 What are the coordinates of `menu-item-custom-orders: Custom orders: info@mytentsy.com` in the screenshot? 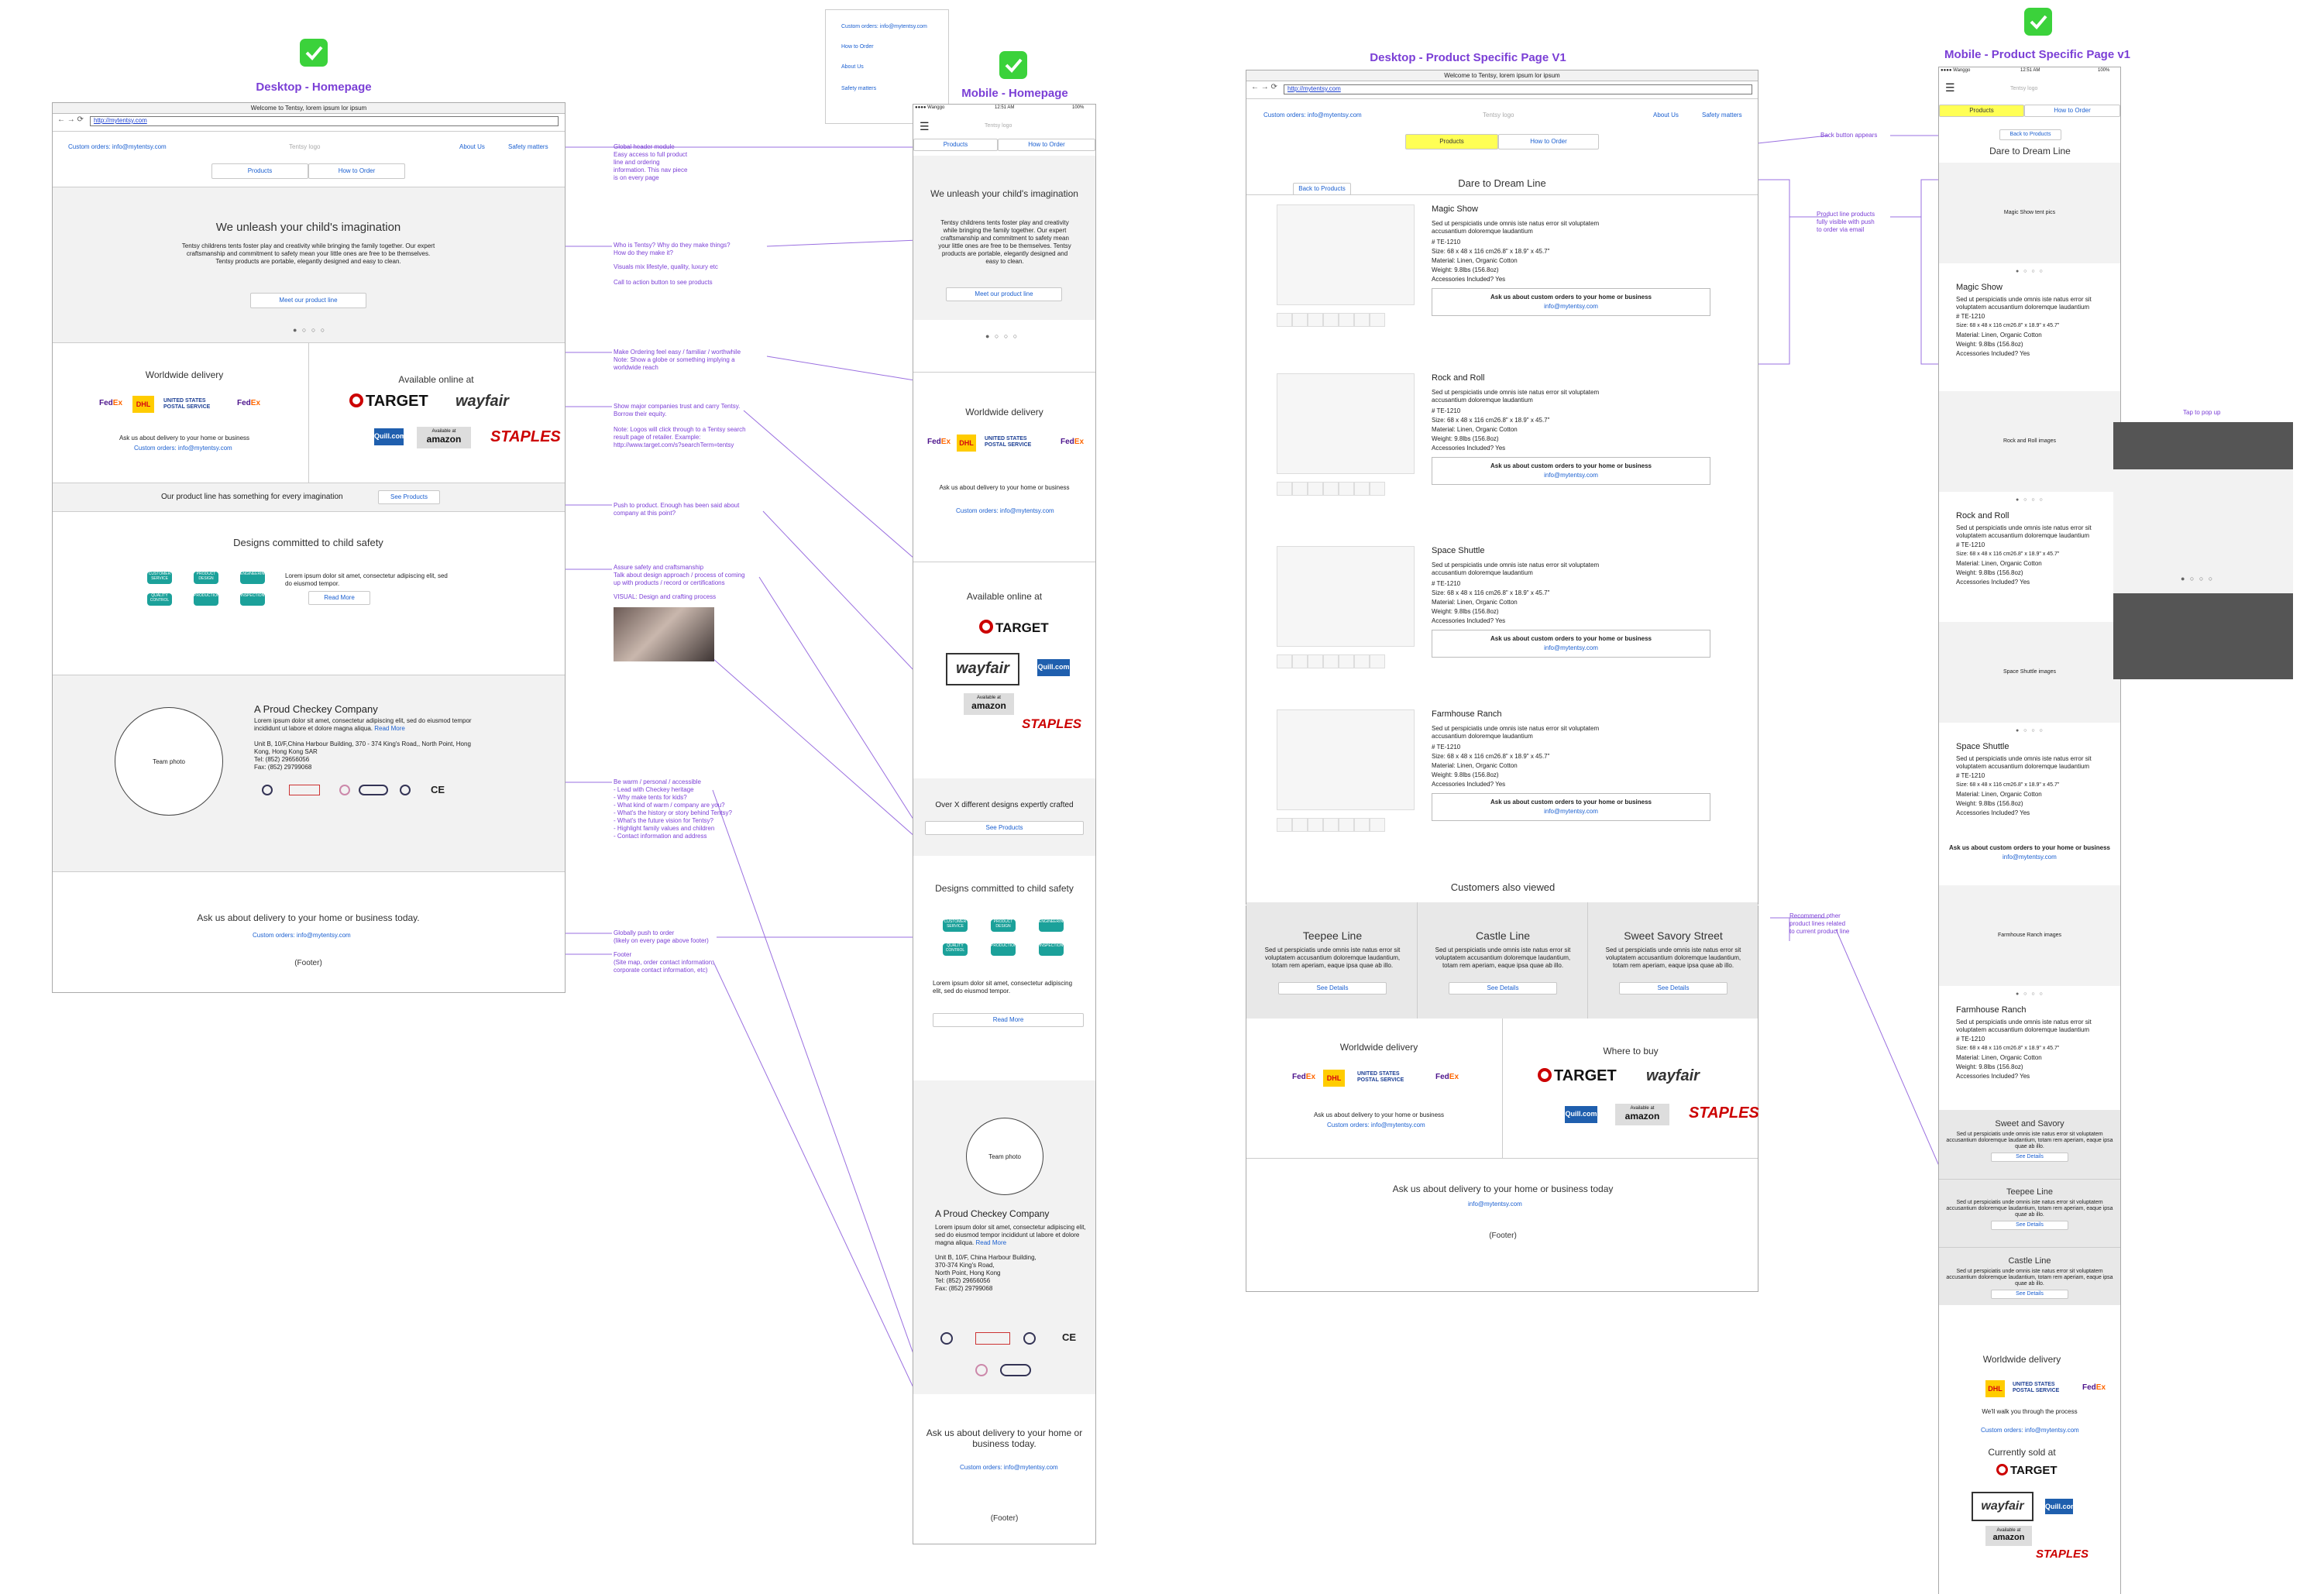 It's located at (884, 26).